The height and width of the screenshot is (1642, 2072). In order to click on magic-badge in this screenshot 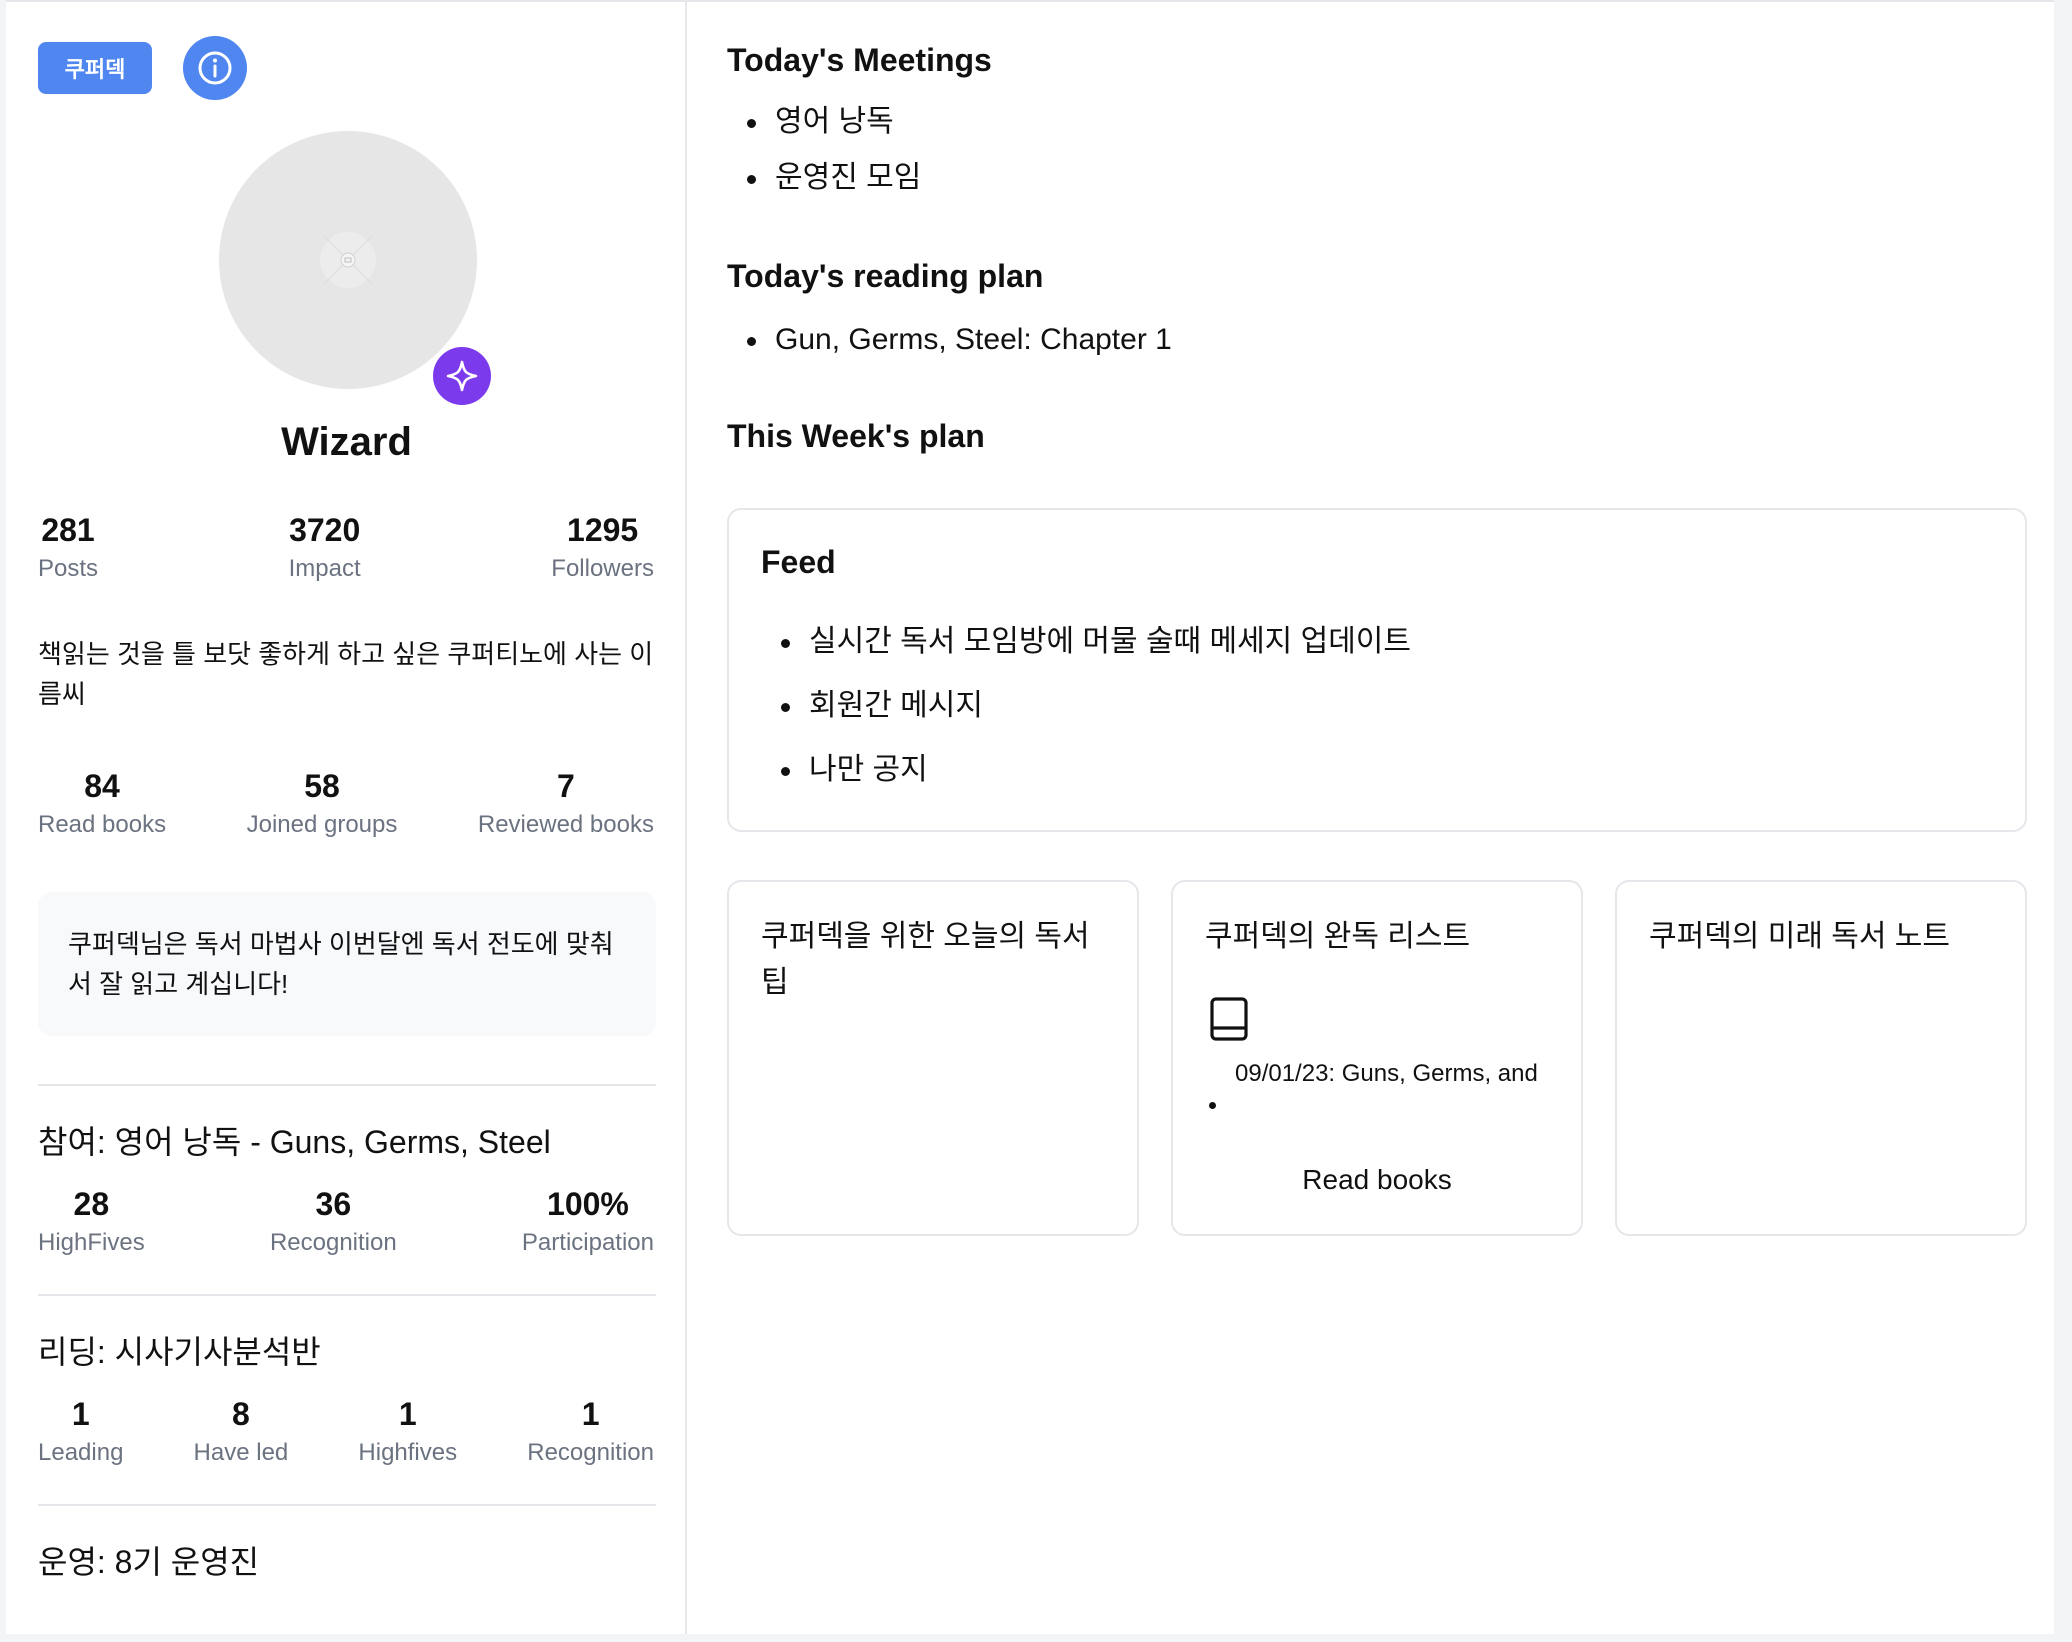, I will do `click(462, 376)`.